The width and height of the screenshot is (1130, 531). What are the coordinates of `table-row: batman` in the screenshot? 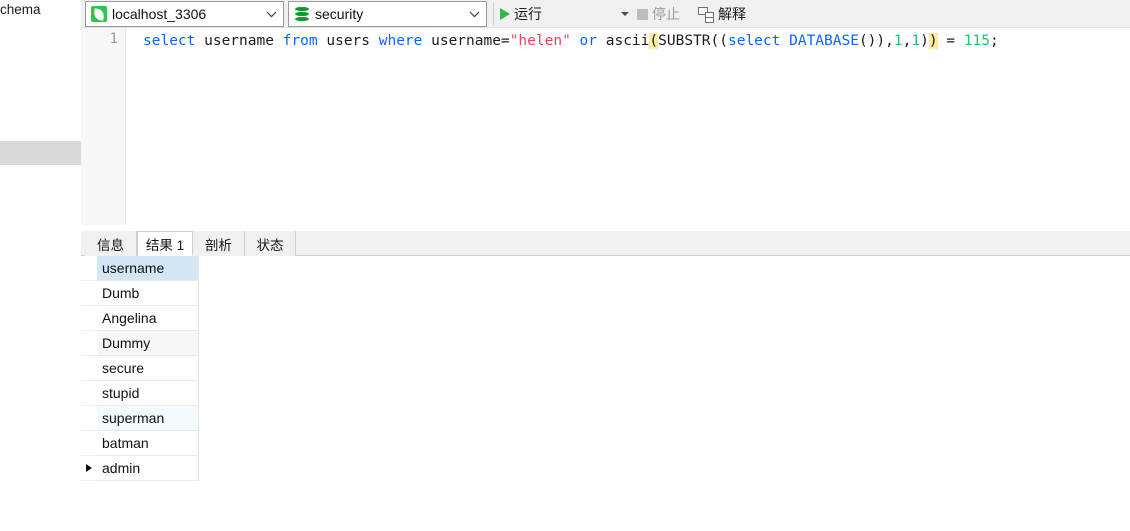 It's located at (605, 443).